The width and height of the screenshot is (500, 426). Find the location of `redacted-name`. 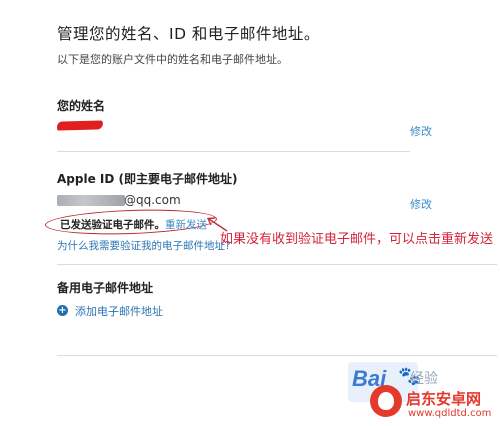

redacted-name is located at coordinates (80, 125).